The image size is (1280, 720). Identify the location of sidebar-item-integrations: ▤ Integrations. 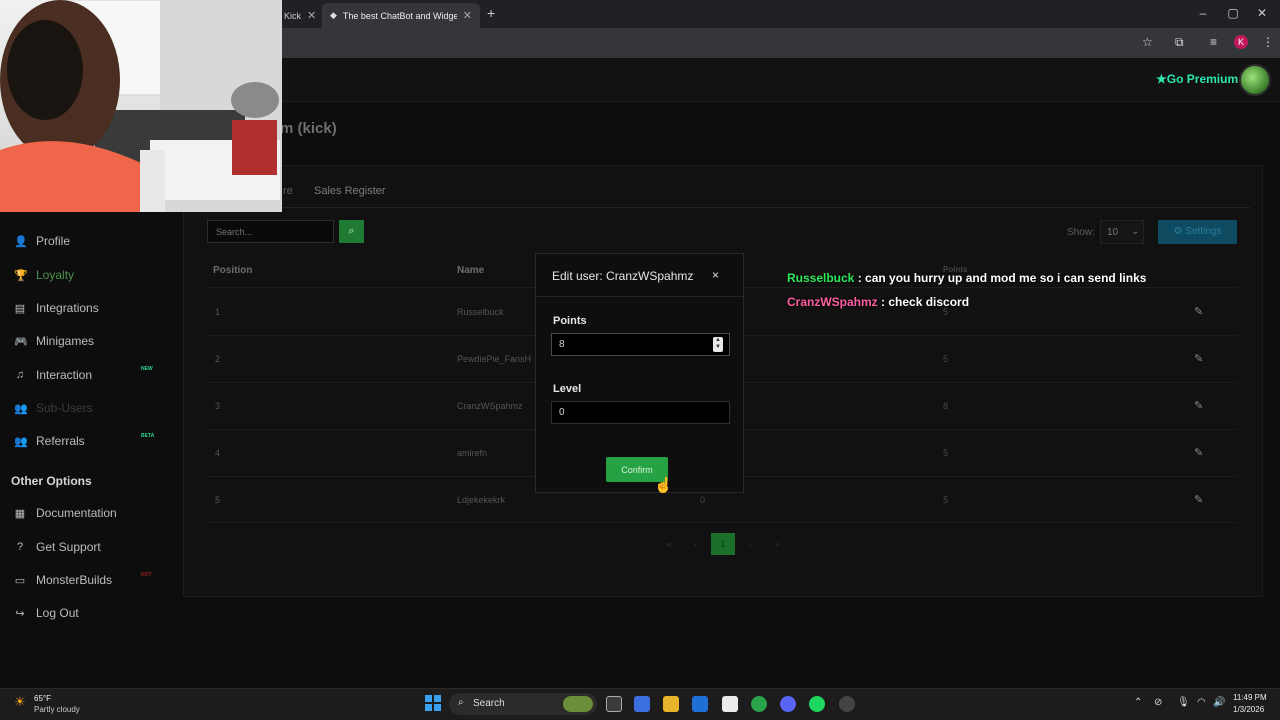
(56, 308).